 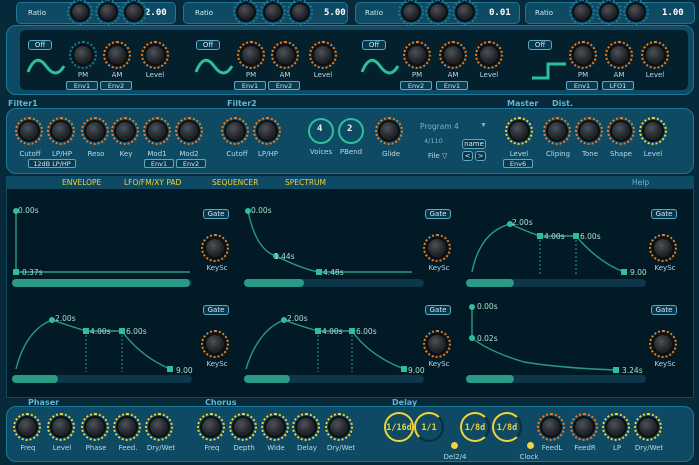 What do you see at coordinates (453, 55) in the screenshot?
I see `osc3-am-knob` at bounding box center [453, 55].